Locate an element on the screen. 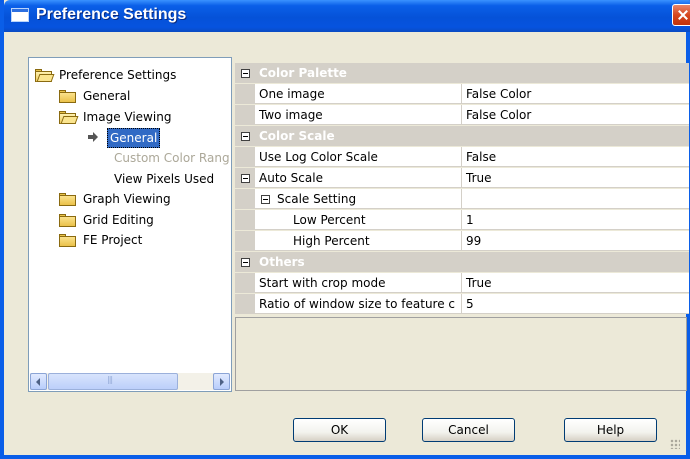  scrollbar-thumb is located at coordinates (113, 381).